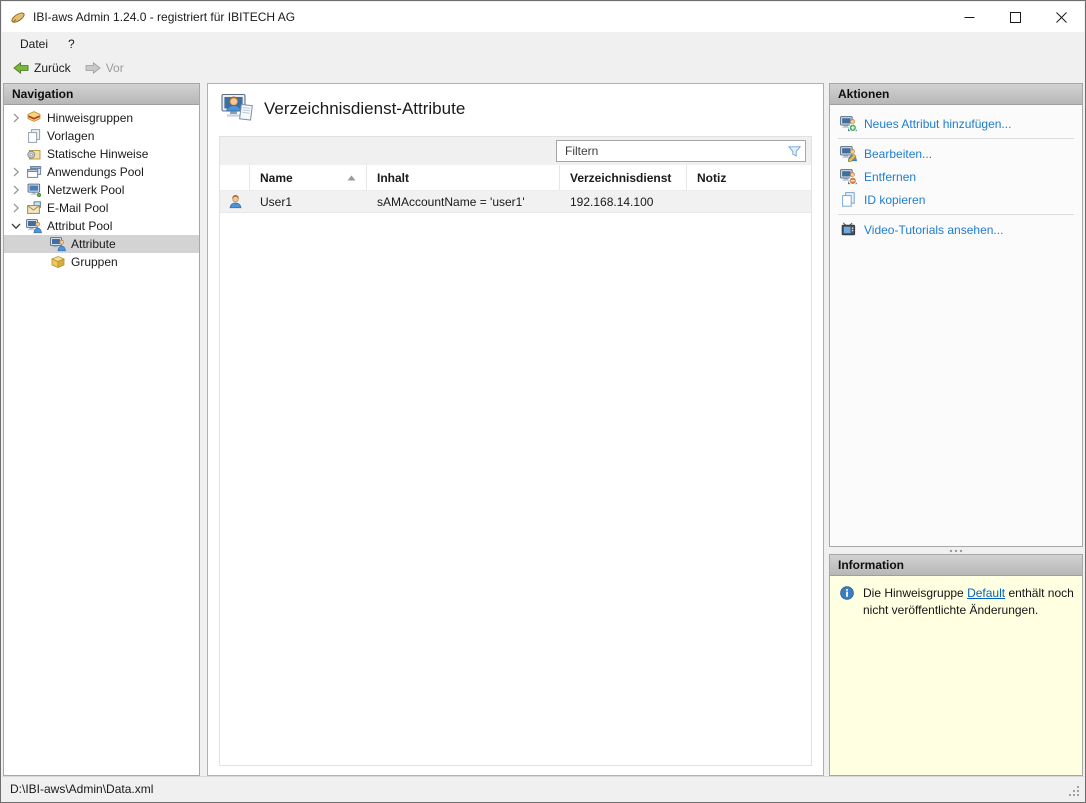 This screenshot has width=1086, height=803. What do you see at coordinates (34, 44) in the screenshot?
I see `menu-item-datei: Datei` at bounding box center [34, 44].